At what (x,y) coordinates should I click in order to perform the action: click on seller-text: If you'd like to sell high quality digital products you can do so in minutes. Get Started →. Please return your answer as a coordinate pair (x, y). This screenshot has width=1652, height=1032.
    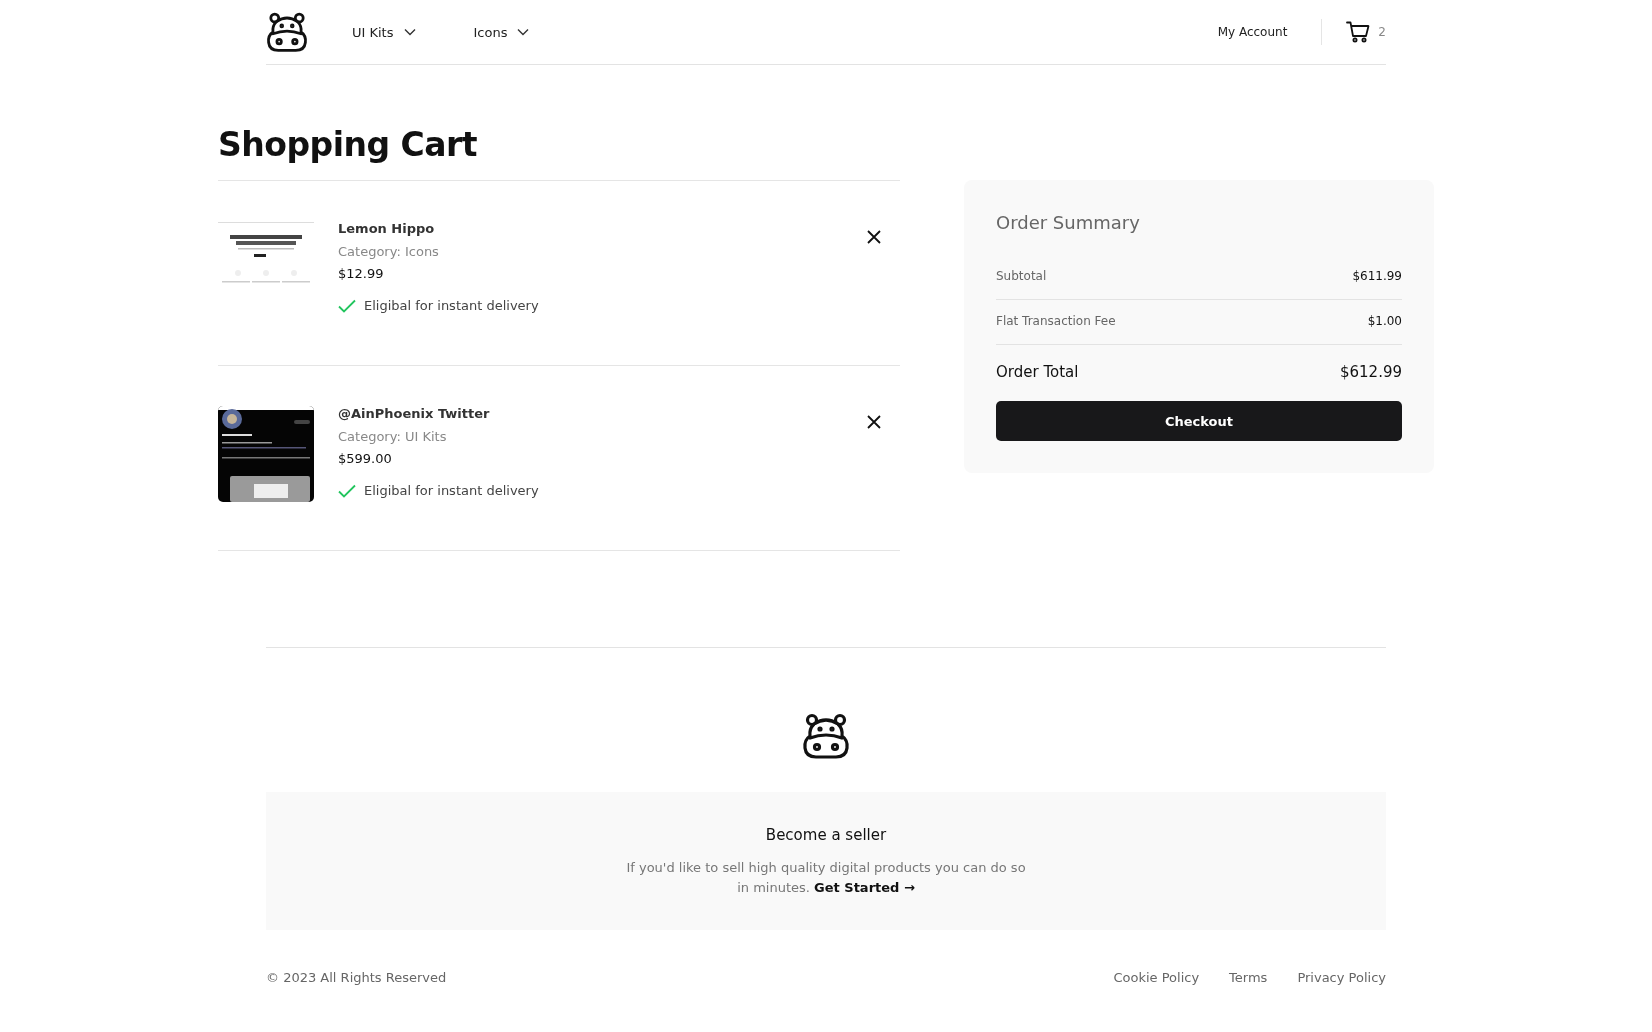
    Looking at the image, I should click on (826, 878).